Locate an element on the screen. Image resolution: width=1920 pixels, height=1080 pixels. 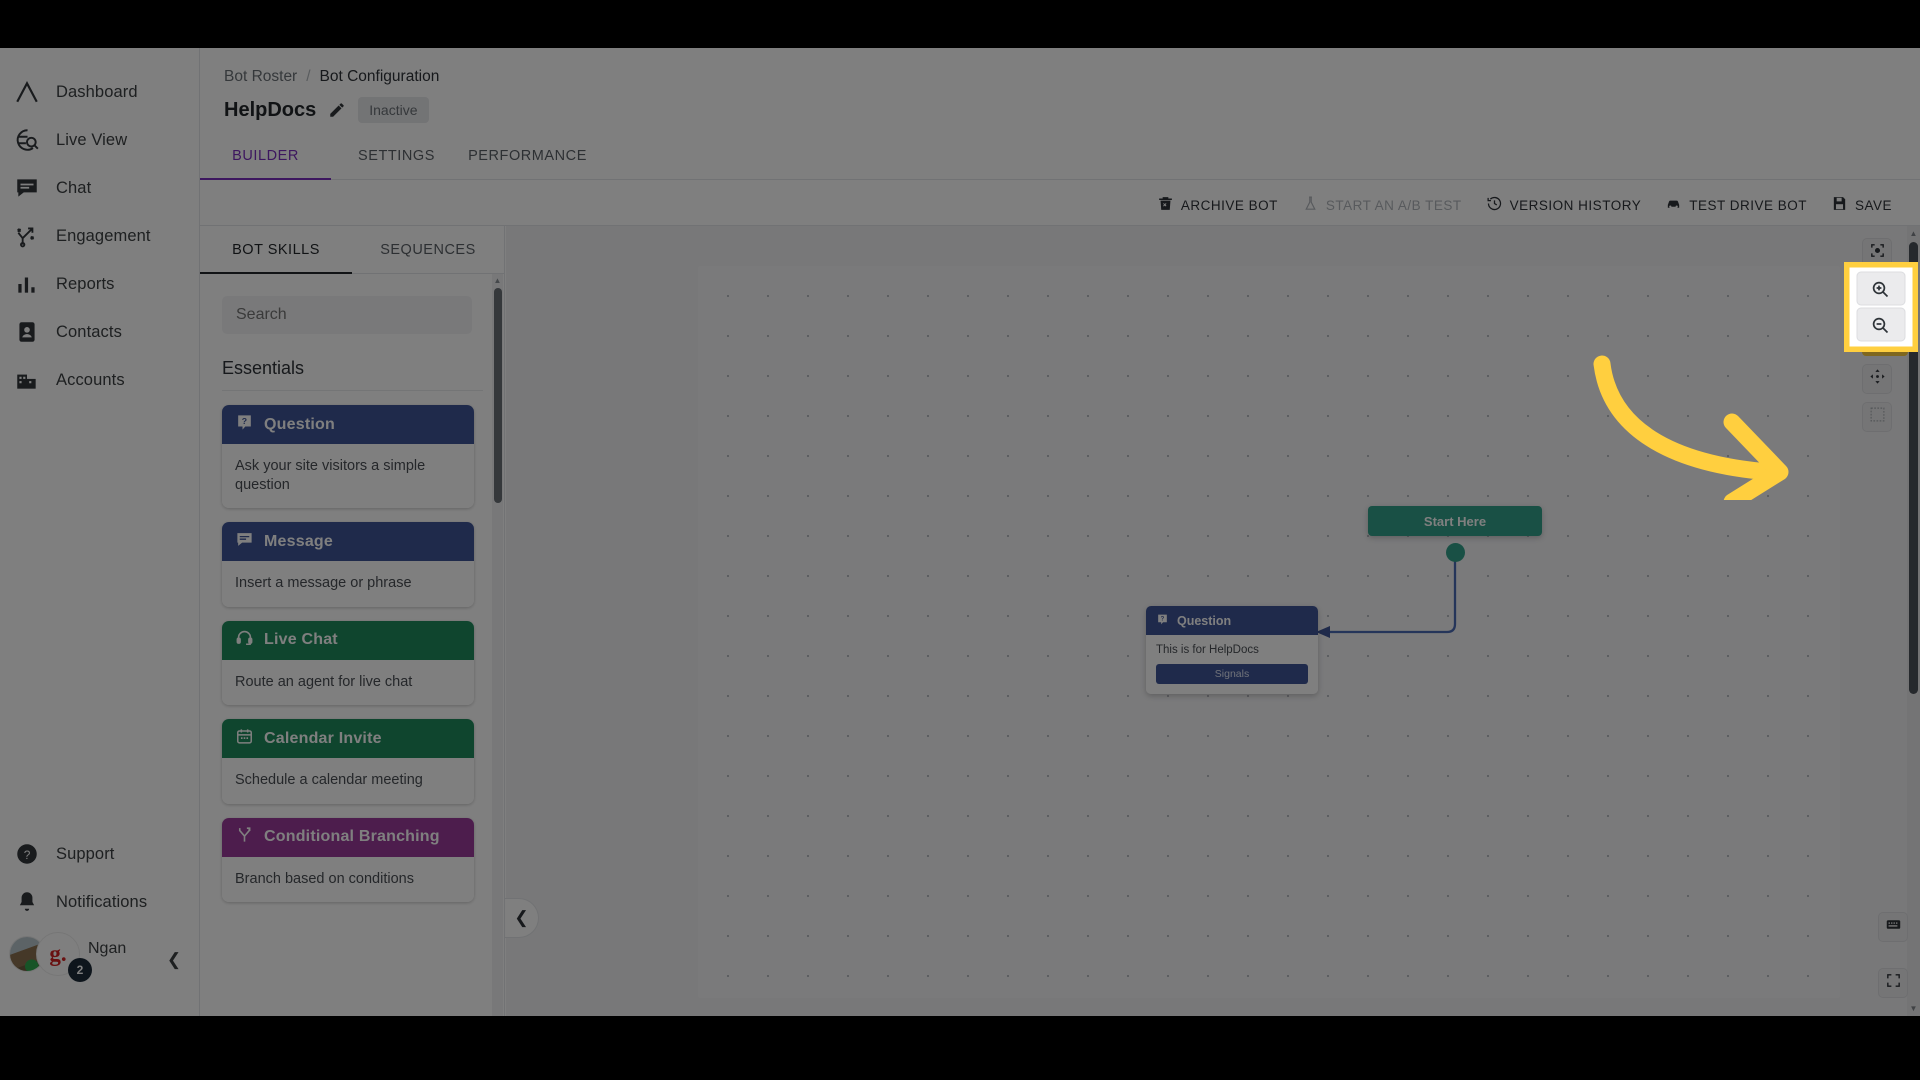
sidebar-item-support: ? Support is located at coordinates (100, 854).